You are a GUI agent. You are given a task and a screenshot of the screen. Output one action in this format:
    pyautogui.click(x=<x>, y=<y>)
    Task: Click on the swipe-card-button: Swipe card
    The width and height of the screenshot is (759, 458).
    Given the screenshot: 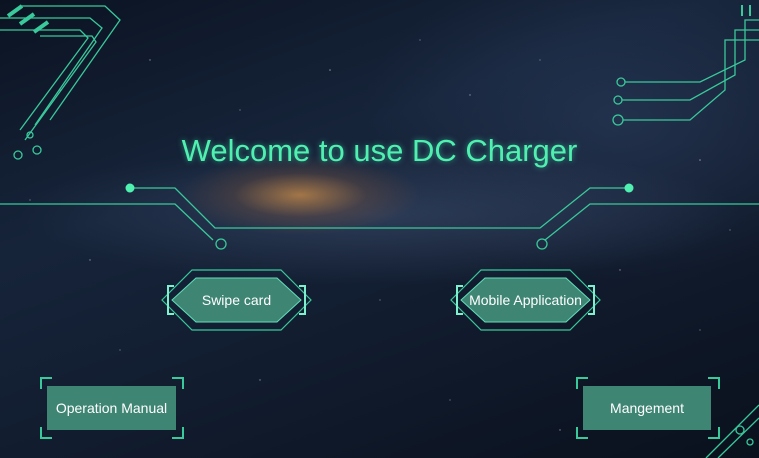 What is the action you would take?
    pyautogui.click(x=236, y=300)
    